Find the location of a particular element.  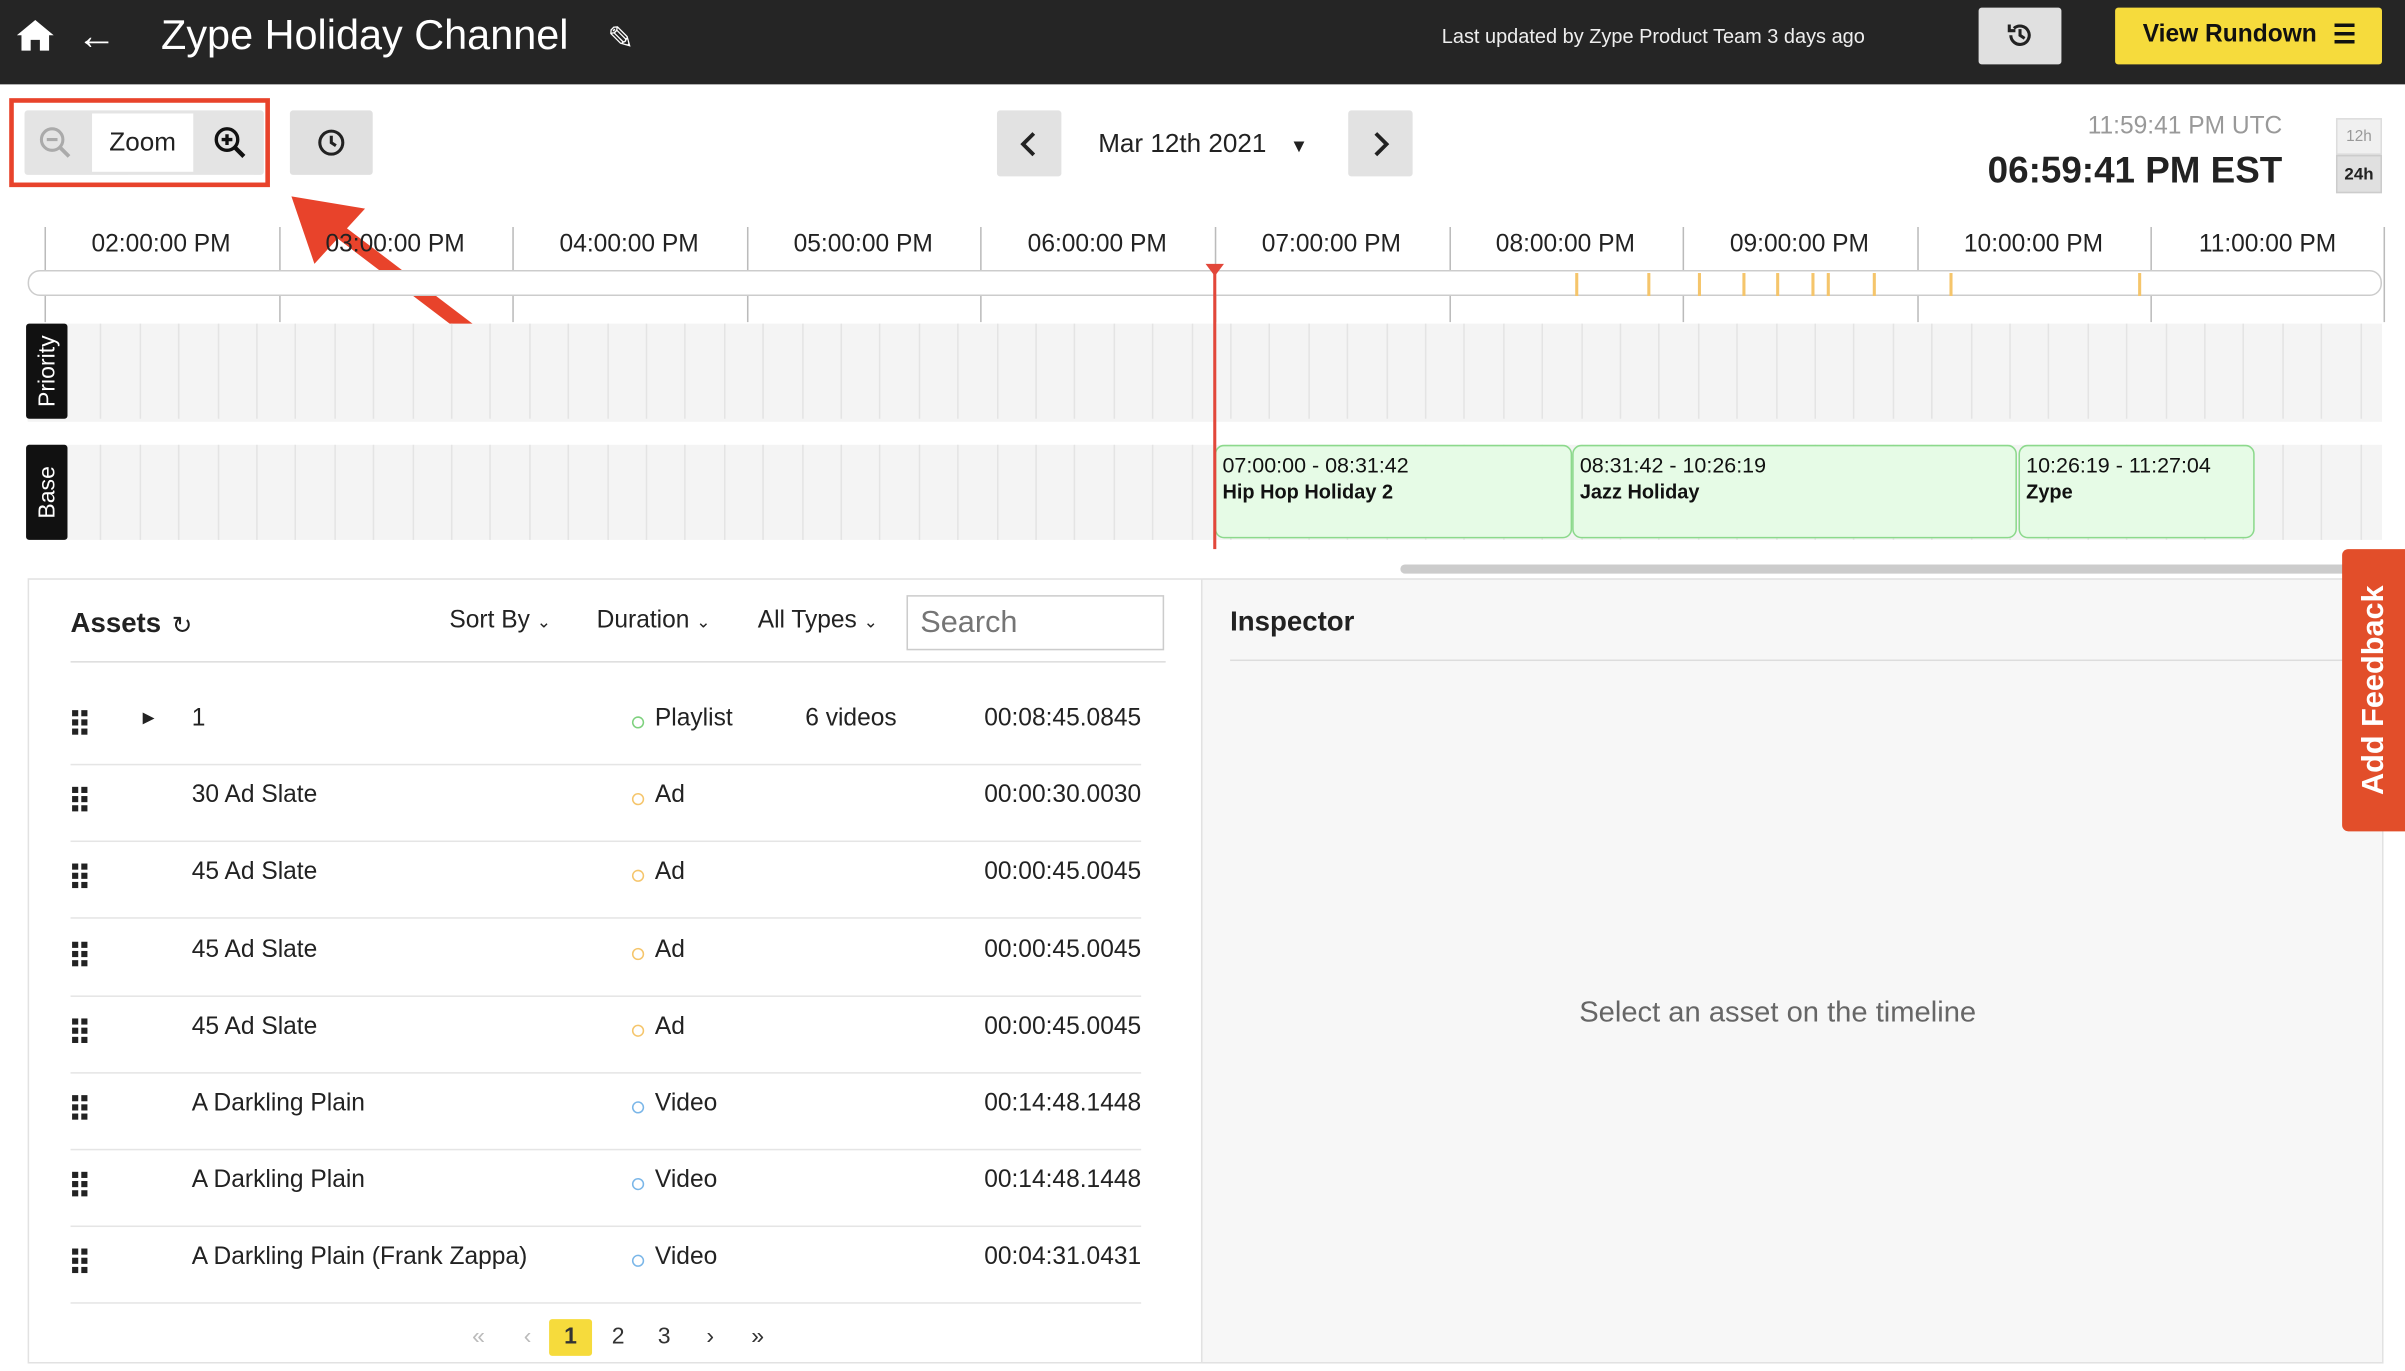

add-feedback-button: Add Feedback is located at coordinates (2373, 690).